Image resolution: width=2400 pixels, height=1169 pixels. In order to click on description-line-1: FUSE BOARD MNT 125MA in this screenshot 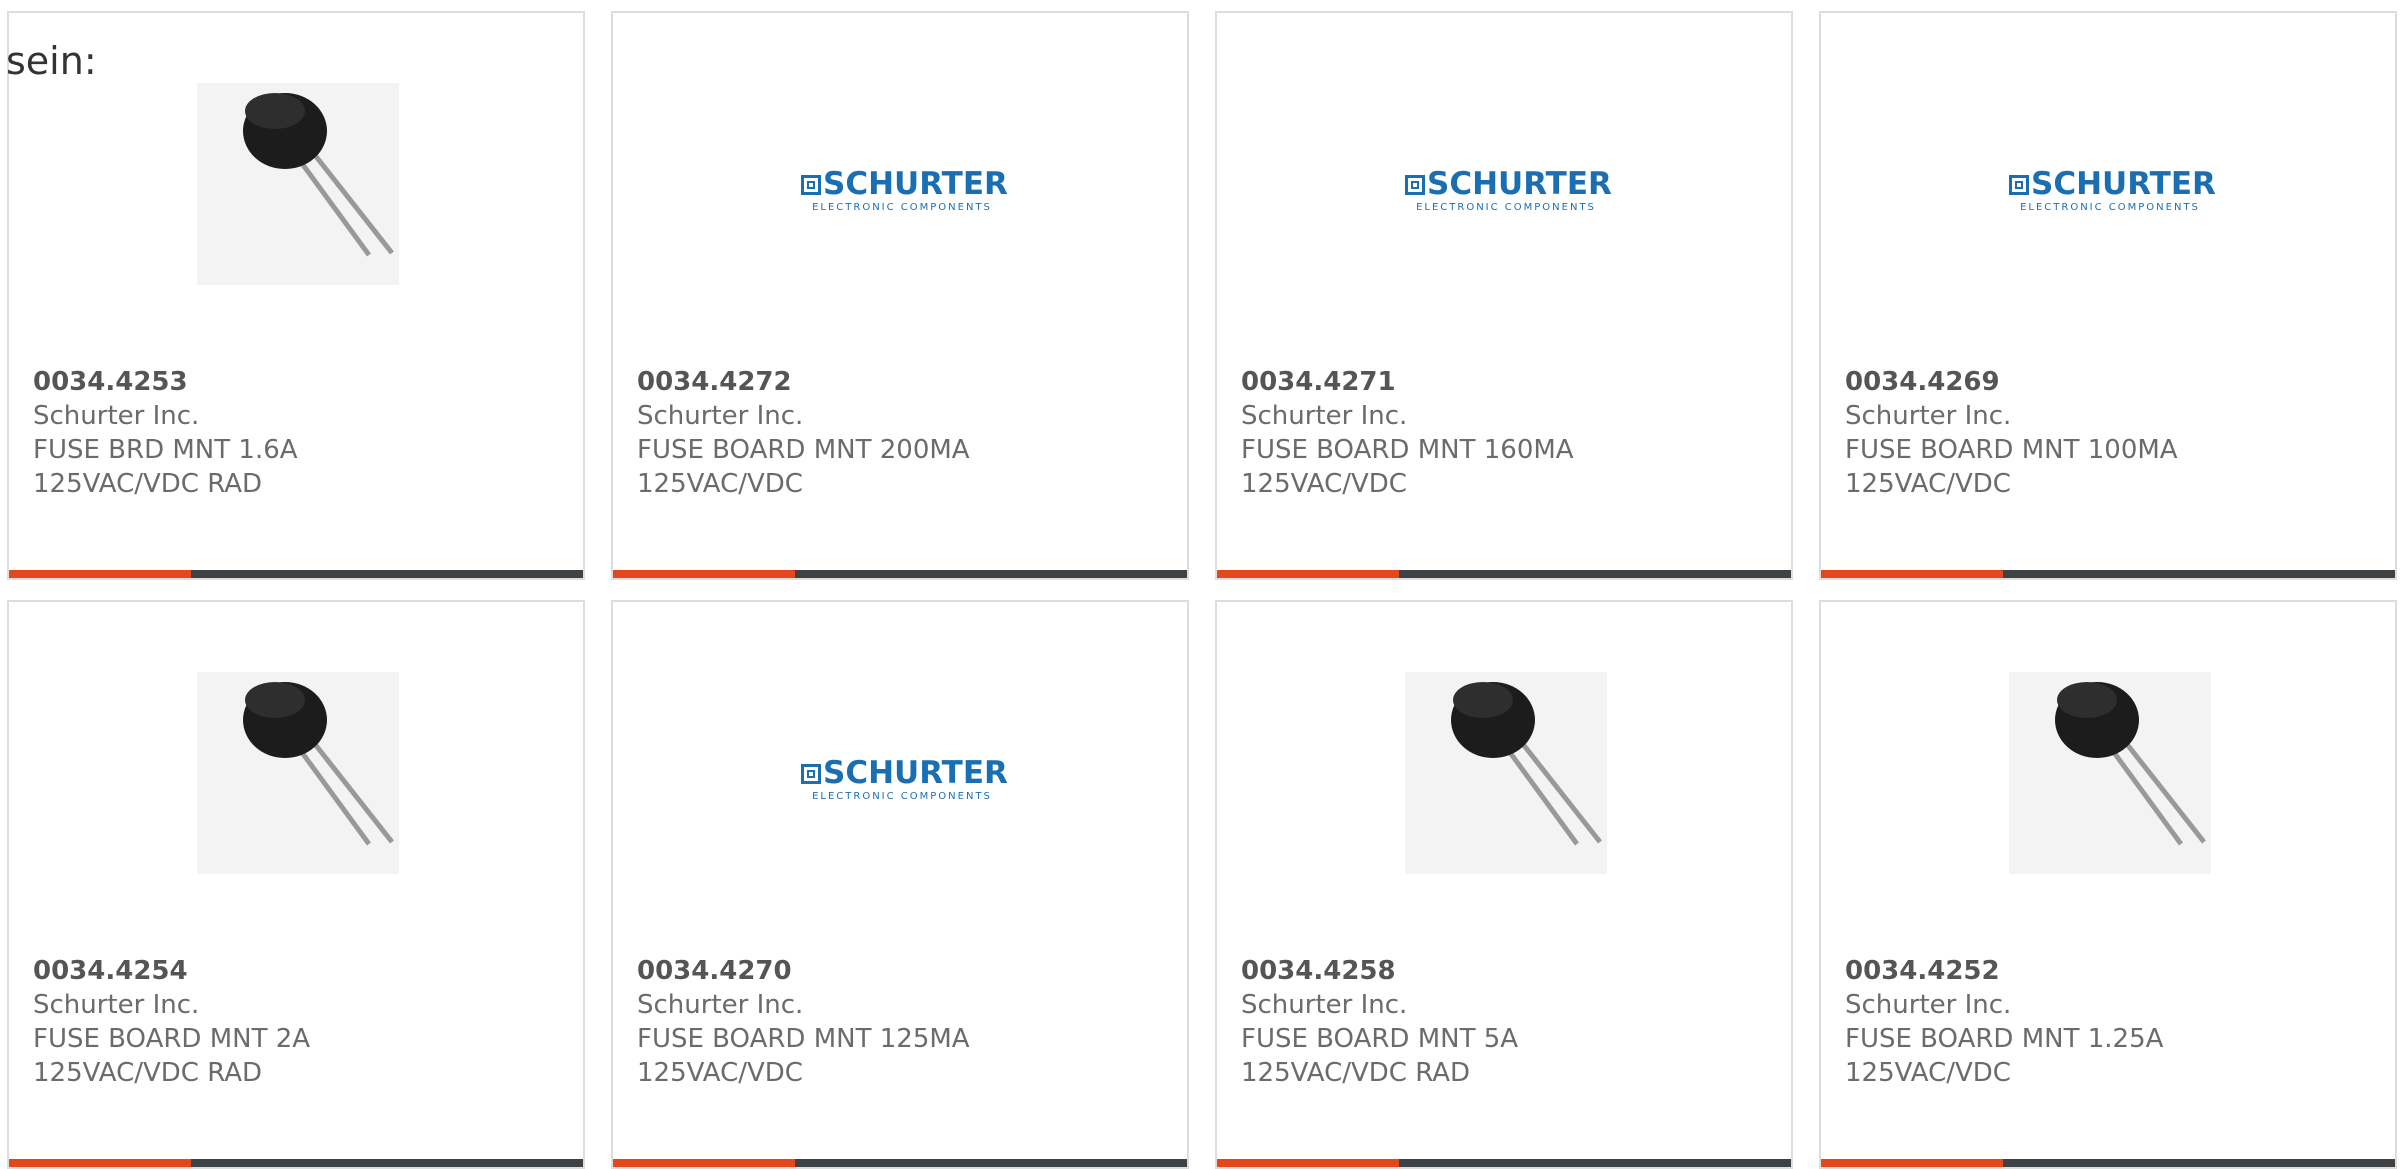, I will do `click(803, 1039)`.